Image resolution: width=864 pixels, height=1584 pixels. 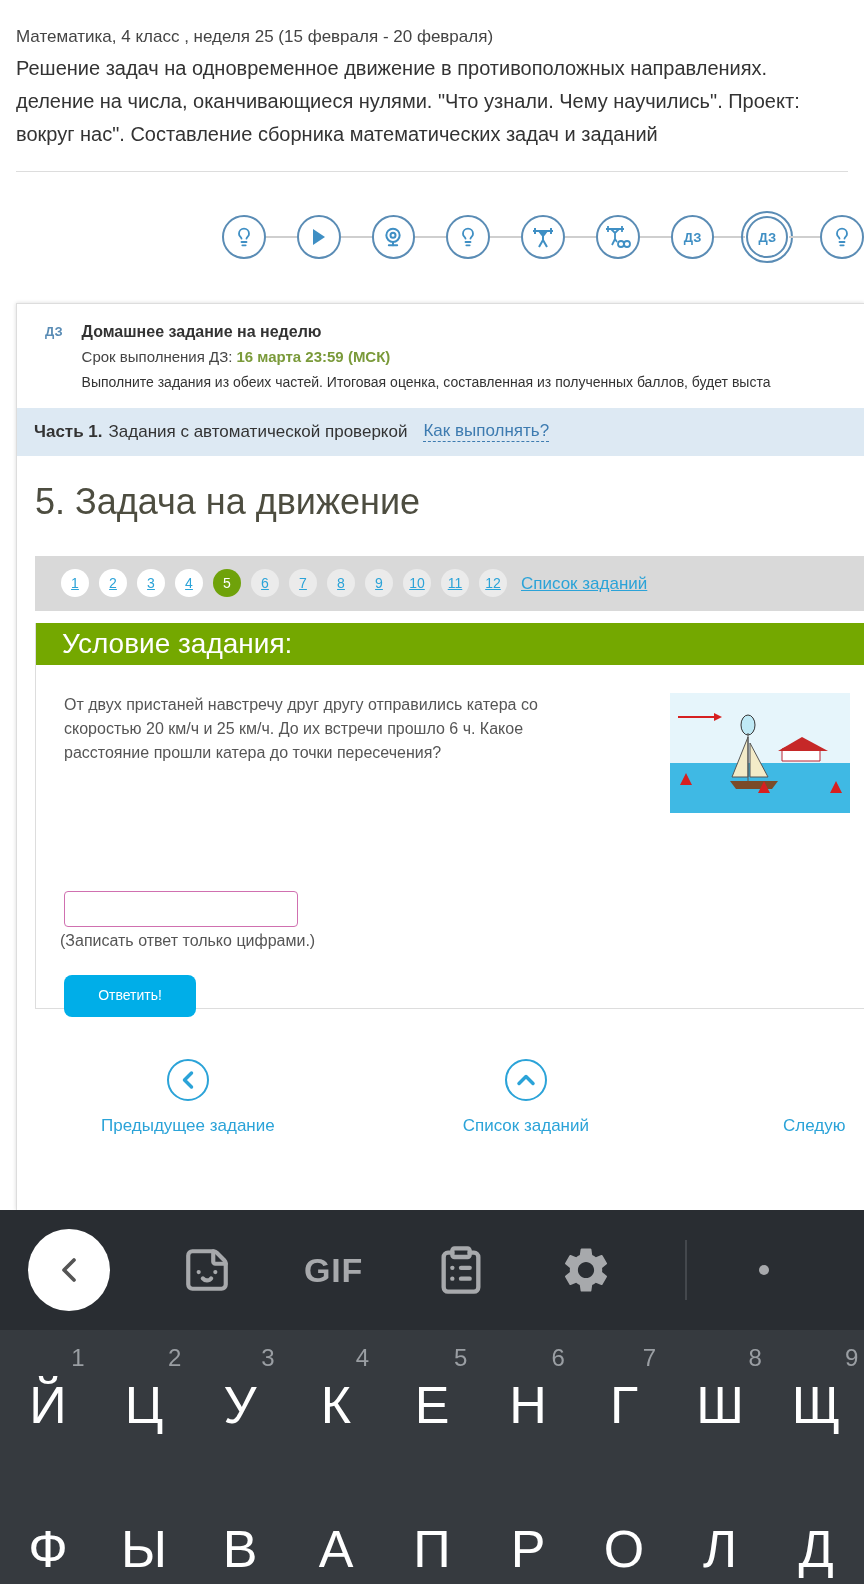 What do you see at coordinates (265, 583) in the screenshot?
I see `page-link: 6` at bounding box center [265, 583].